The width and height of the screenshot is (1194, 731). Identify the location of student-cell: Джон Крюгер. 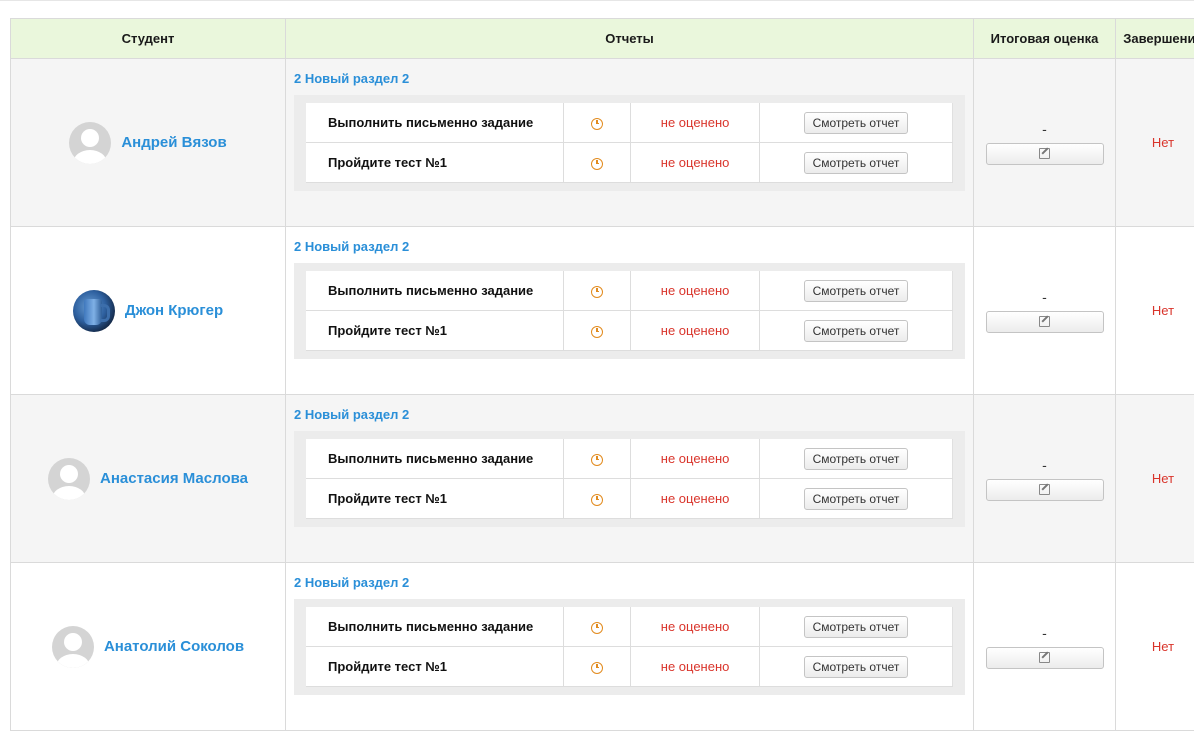
(148, 311).